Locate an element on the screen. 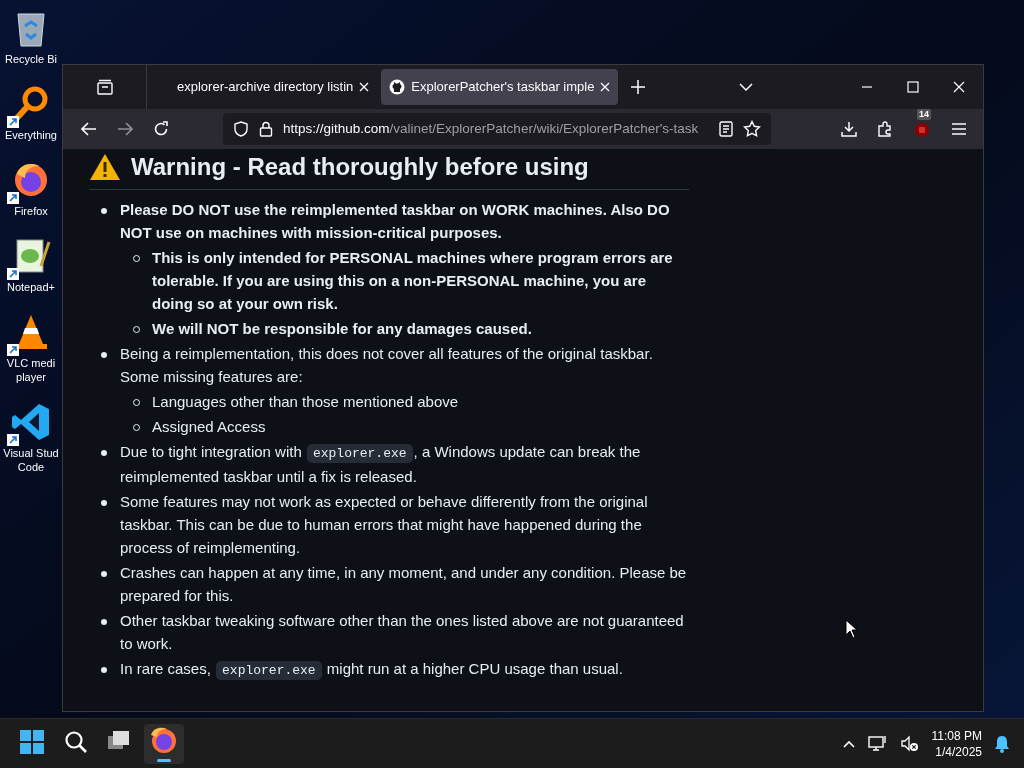 The width and height of the screenshot is (1024, 768). section-heading: Warning - Read thoroughly before using is located at coordinates (360, 167).